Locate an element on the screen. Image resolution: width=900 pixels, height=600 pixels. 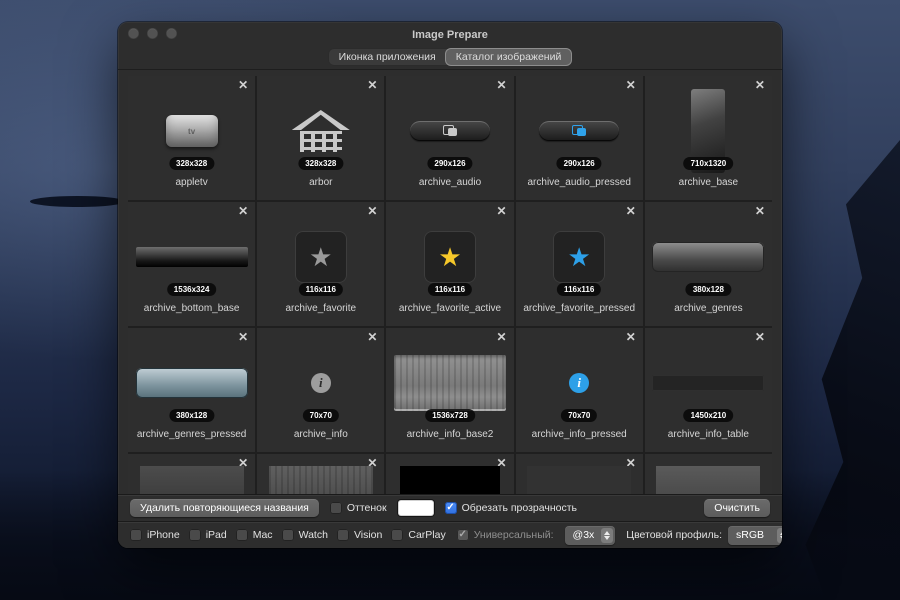
close-window-button is located at coordinates (133, 33).